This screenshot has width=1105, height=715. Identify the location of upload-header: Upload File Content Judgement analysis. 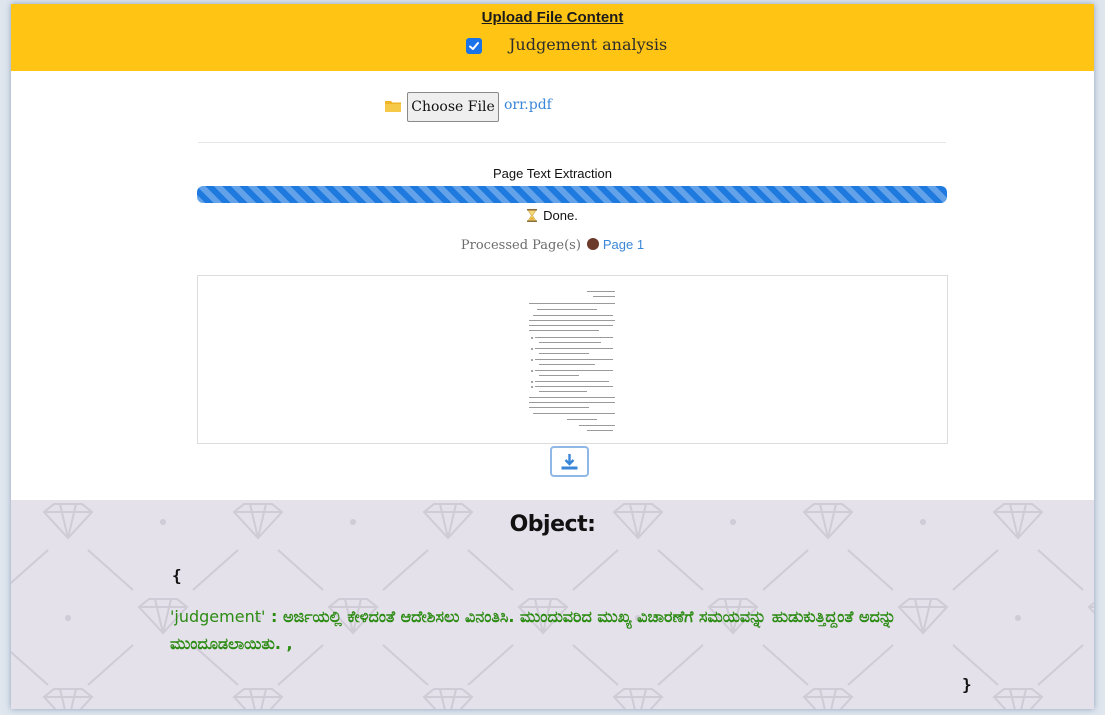
(552, 37).